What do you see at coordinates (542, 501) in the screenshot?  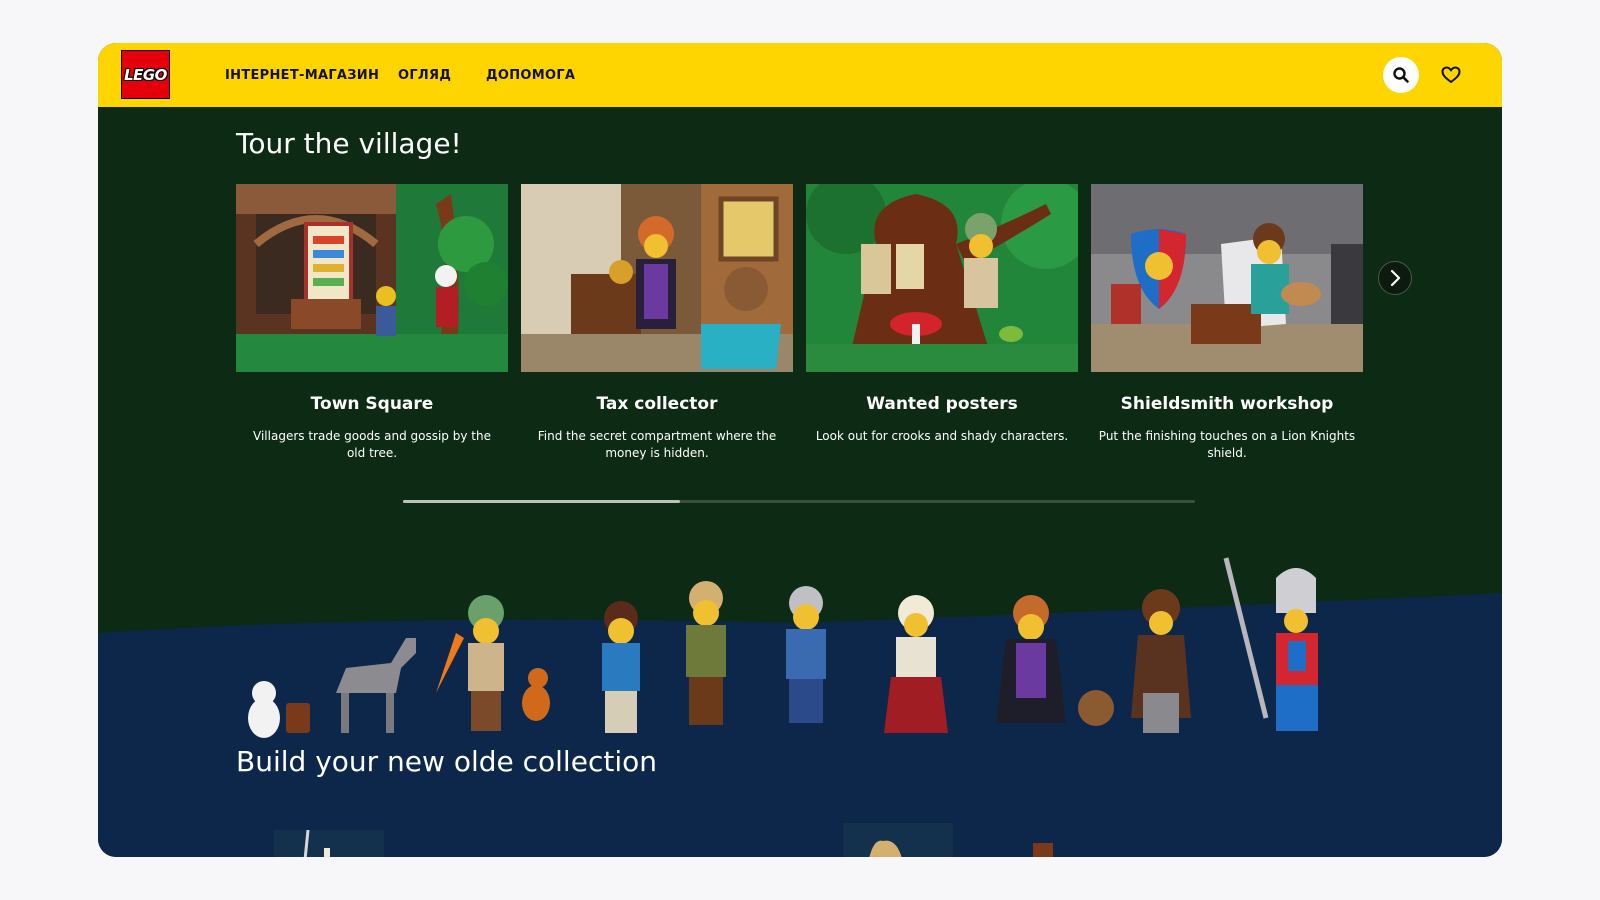 I see `carousel-scrollbar-thumb` at bounding box center [542, 501].